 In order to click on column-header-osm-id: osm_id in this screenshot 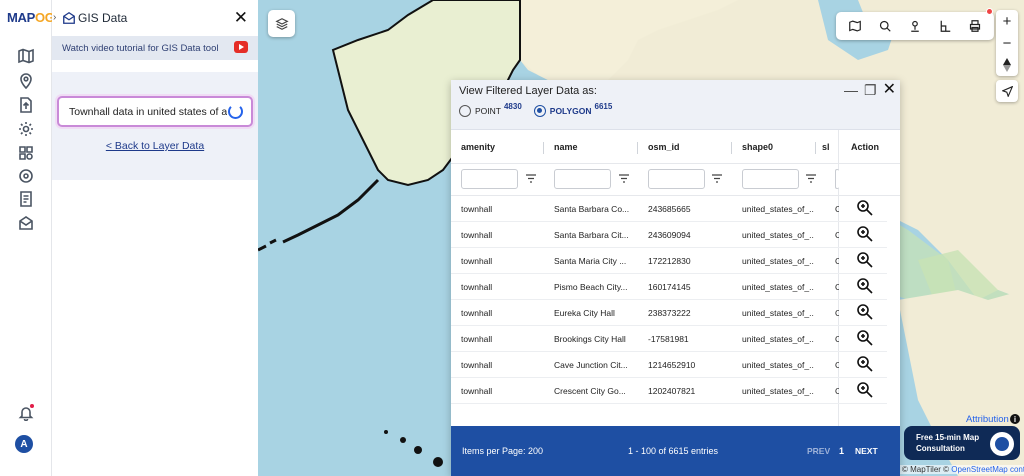, I will do `click(664, 147)`.